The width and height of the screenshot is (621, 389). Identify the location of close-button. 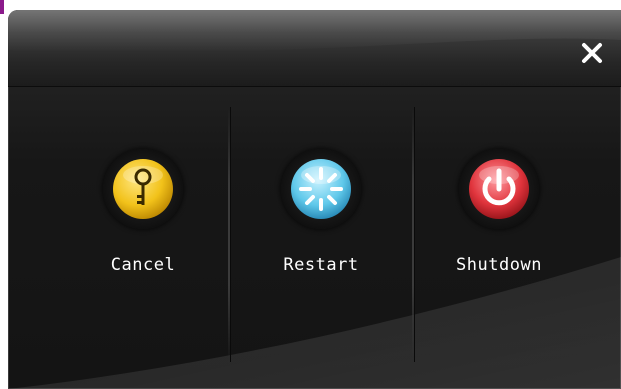
(592, 53).